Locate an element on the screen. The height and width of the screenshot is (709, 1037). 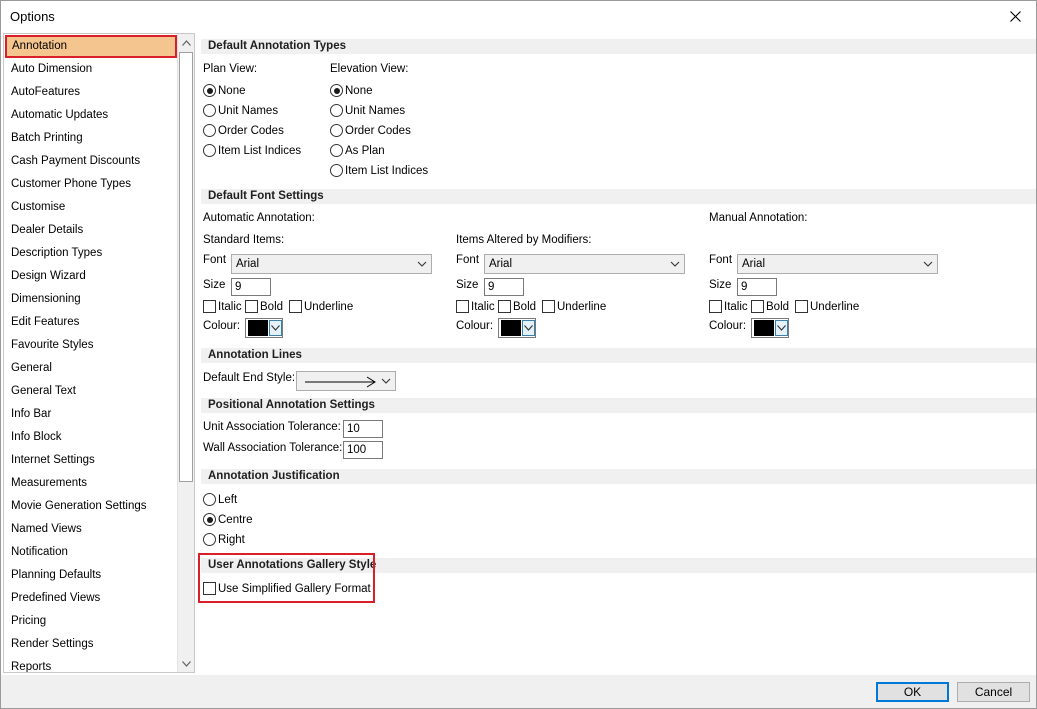
radio-icon is located at coordinates (336, 110).